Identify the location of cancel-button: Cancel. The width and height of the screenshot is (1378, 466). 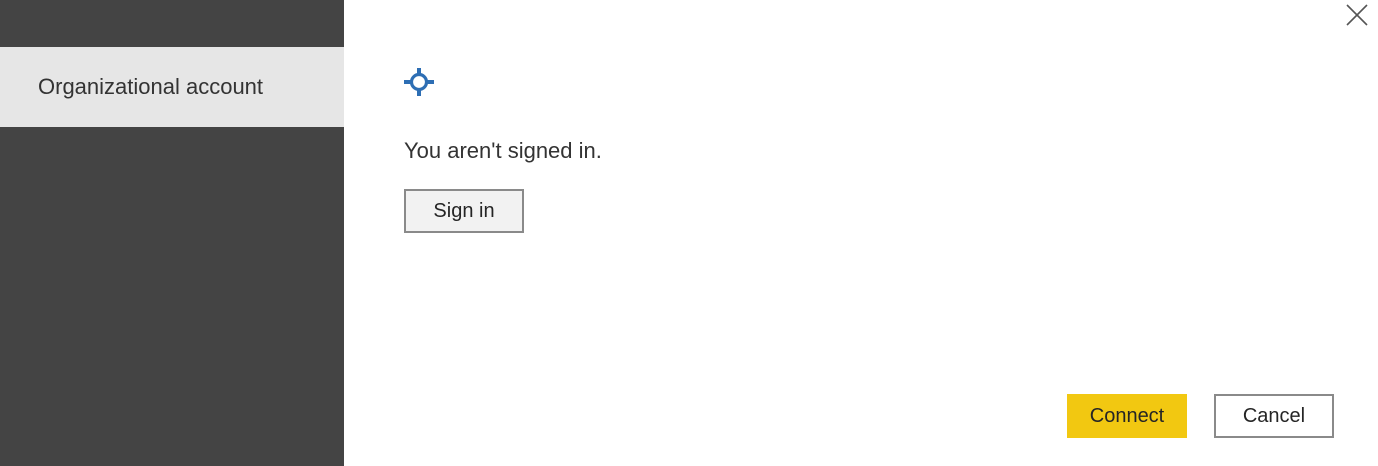
(1274, 416).